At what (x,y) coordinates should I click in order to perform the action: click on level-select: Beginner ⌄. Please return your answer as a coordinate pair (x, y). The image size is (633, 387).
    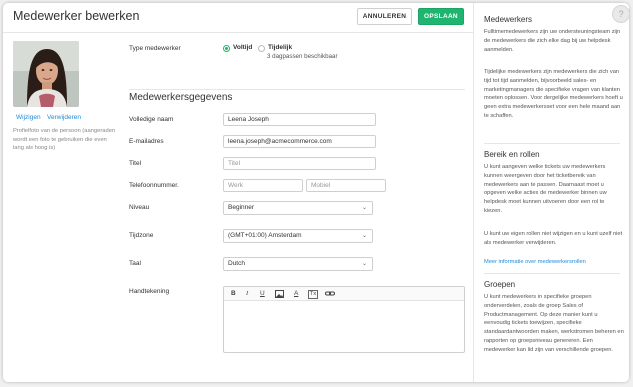
    Looking at the image, I should click on (298, 208).